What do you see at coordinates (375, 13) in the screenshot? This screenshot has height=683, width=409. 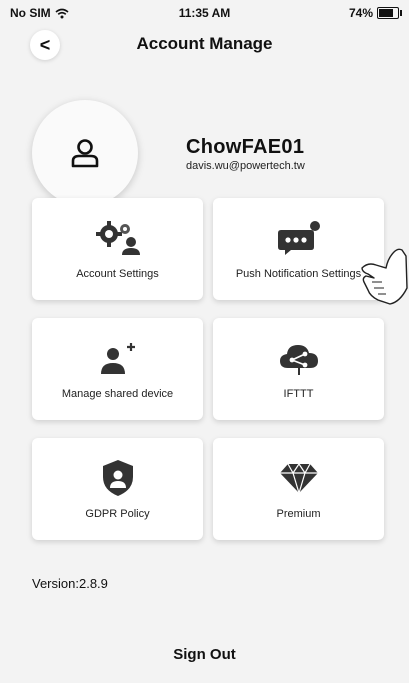 I see `status-right: 74%` at bounding box center [375, 13].